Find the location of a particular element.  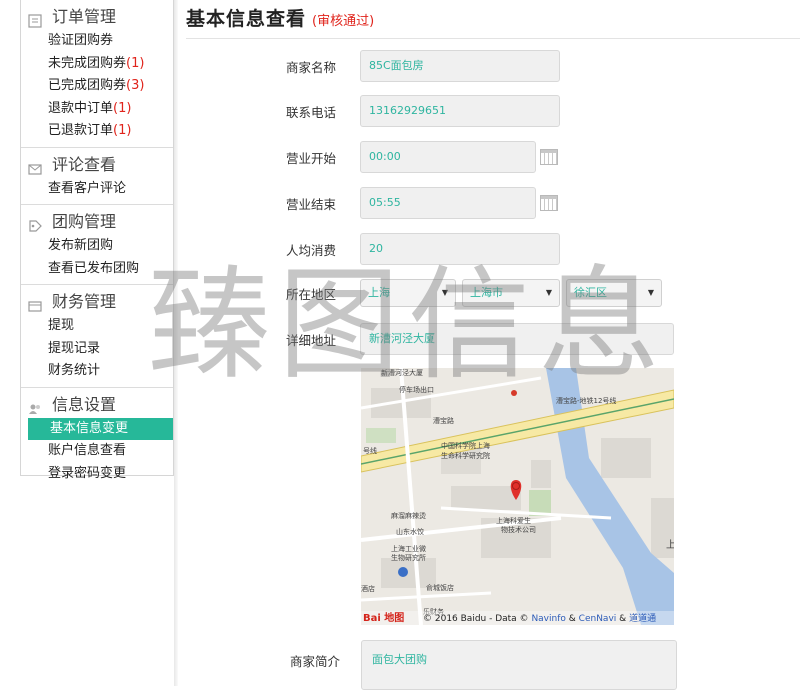

page-title: 基本信息查看 is located at coordinates (246, 19).